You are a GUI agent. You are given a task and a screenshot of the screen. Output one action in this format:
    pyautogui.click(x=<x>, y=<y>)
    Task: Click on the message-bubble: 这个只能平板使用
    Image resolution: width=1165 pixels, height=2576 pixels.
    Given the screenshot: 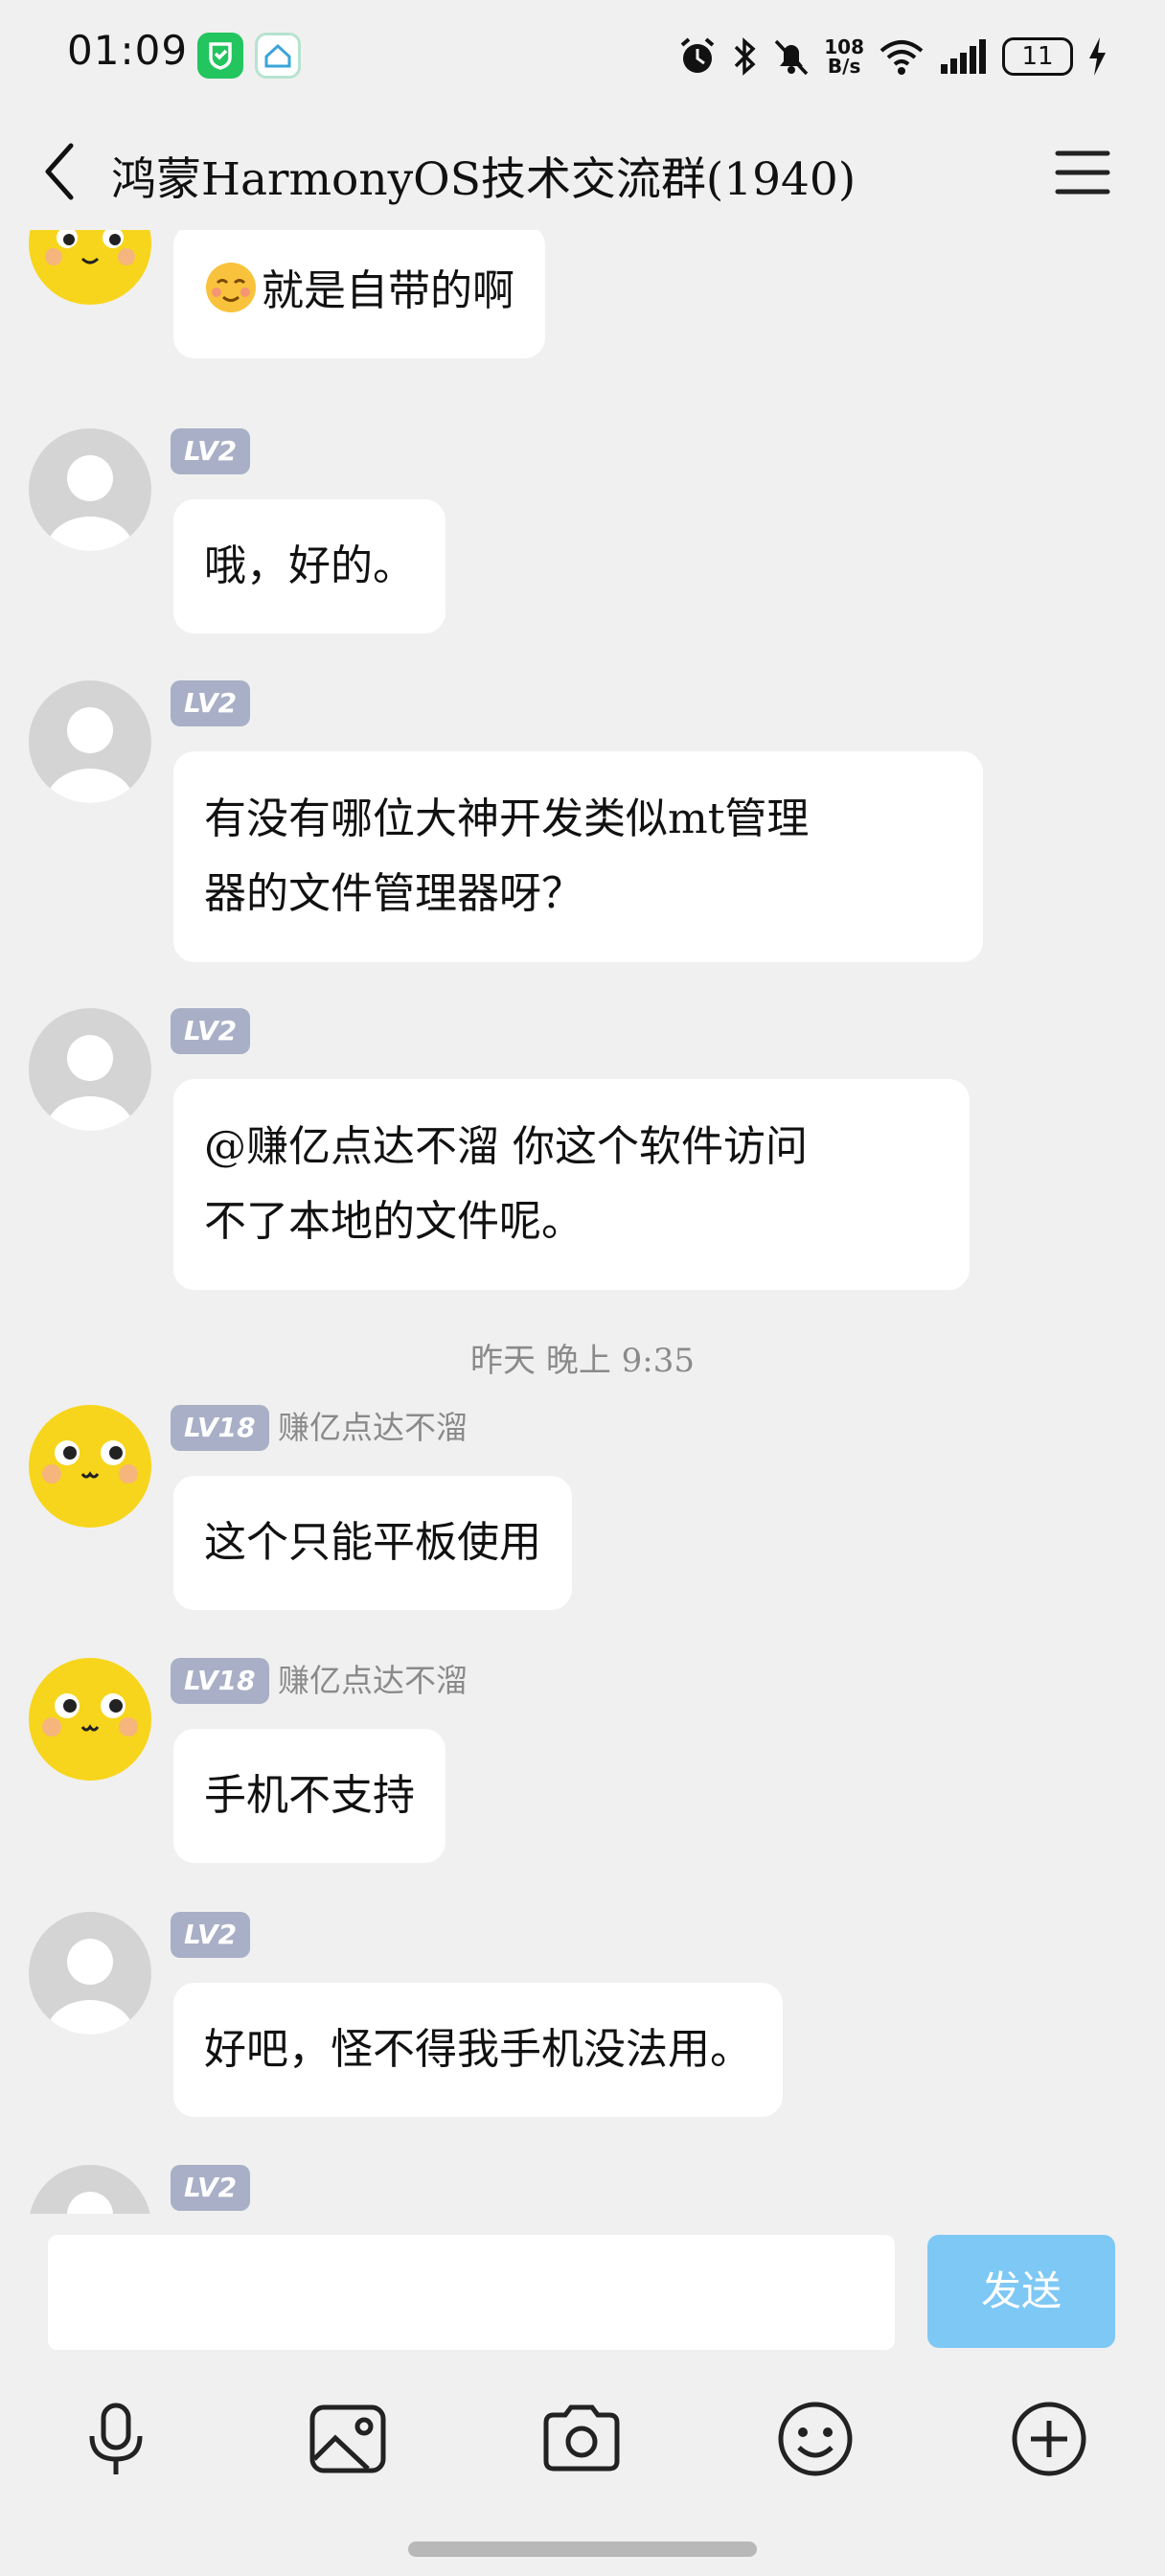 What is the action you would take?
    pyautogui.click(x=373, y=1543)
    